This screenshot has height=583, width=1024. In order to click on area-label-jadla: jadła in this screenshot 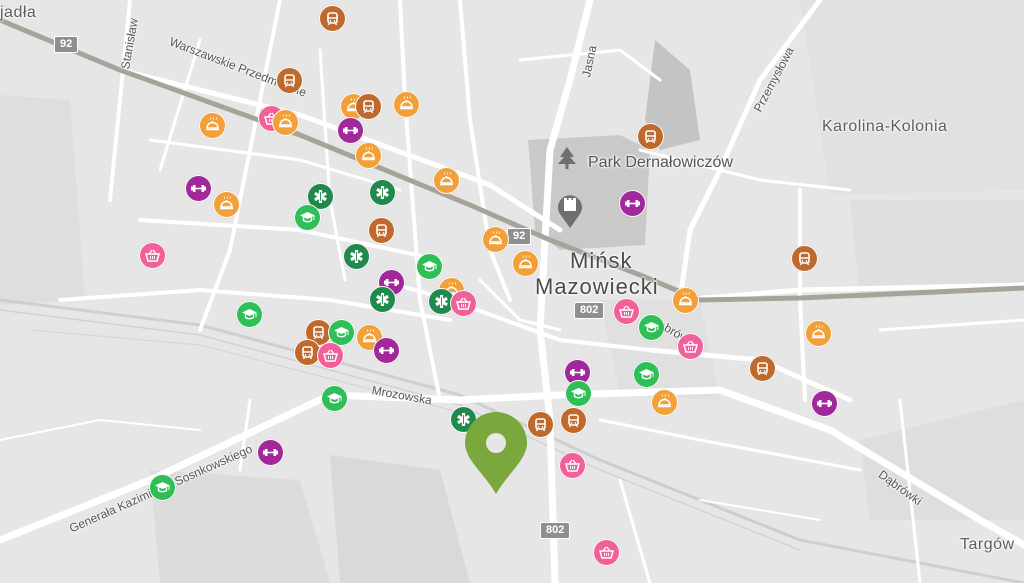, I will do `click(18, 12)`.